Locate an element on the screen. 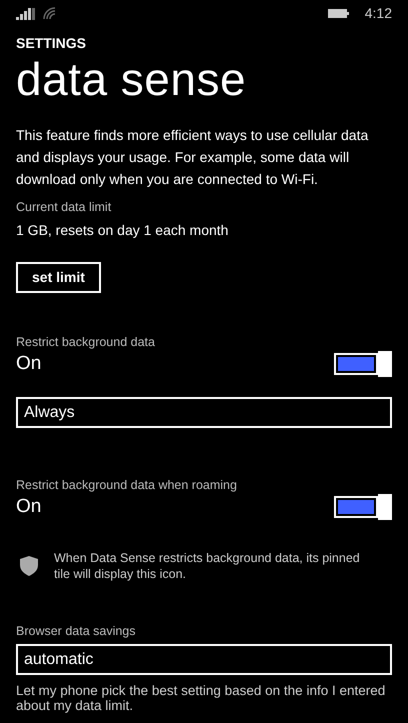  set-limit-button: set limit is located at coordinates (58, 277).